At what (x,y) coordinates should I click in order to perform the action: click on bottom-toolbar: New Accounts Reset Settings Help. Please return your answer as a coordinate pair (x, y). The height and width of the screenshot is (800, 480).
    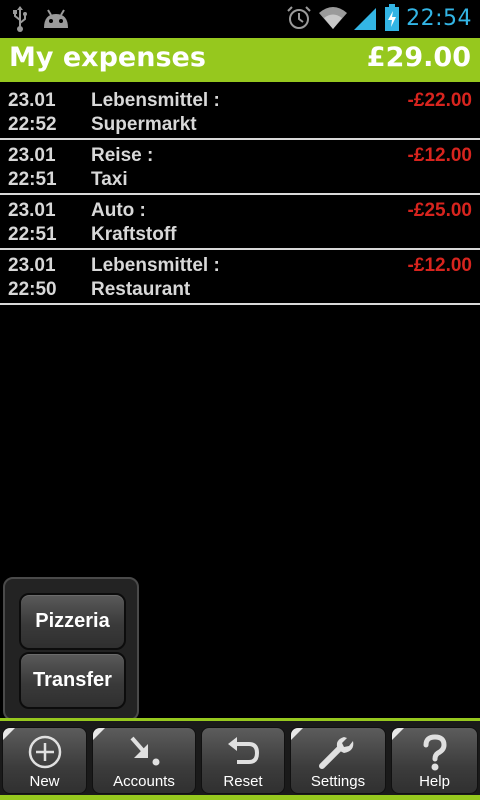
    Looking at the image, I should click on (240, 759).